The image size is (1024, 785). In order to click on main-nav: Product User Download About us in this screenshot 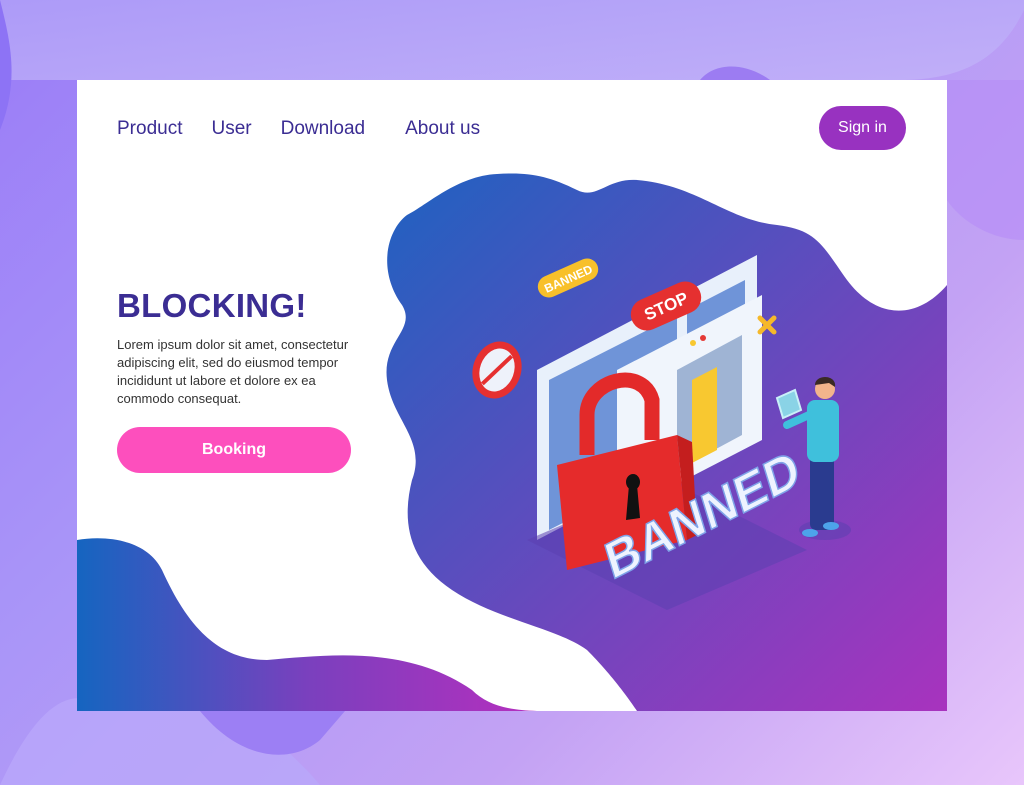, I will do `click(313, 129)`.